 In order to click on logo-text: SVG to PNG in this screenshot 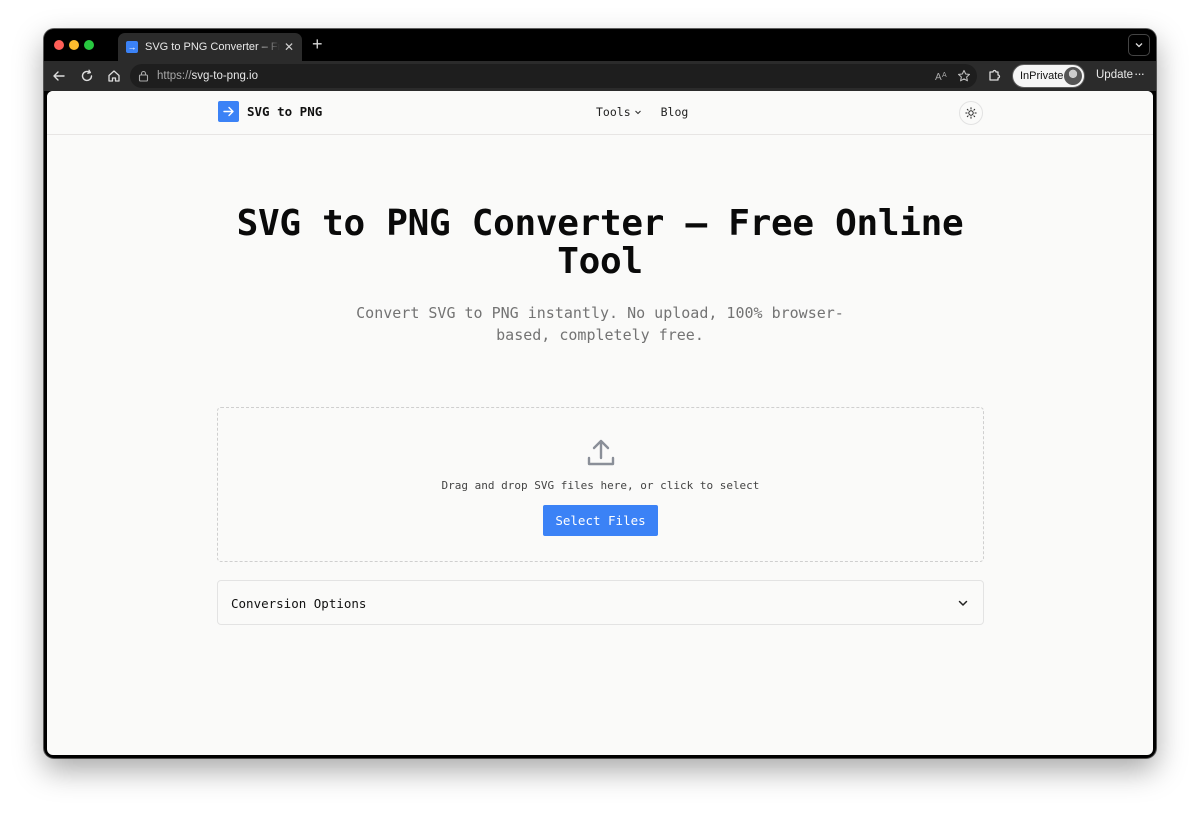, I will do `click(285, 111)`.